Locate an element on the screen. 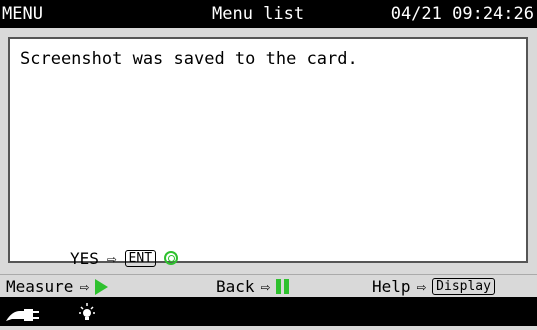 The image size is (537, 330). light-bulb-icon is located at coordinates (87, 311).